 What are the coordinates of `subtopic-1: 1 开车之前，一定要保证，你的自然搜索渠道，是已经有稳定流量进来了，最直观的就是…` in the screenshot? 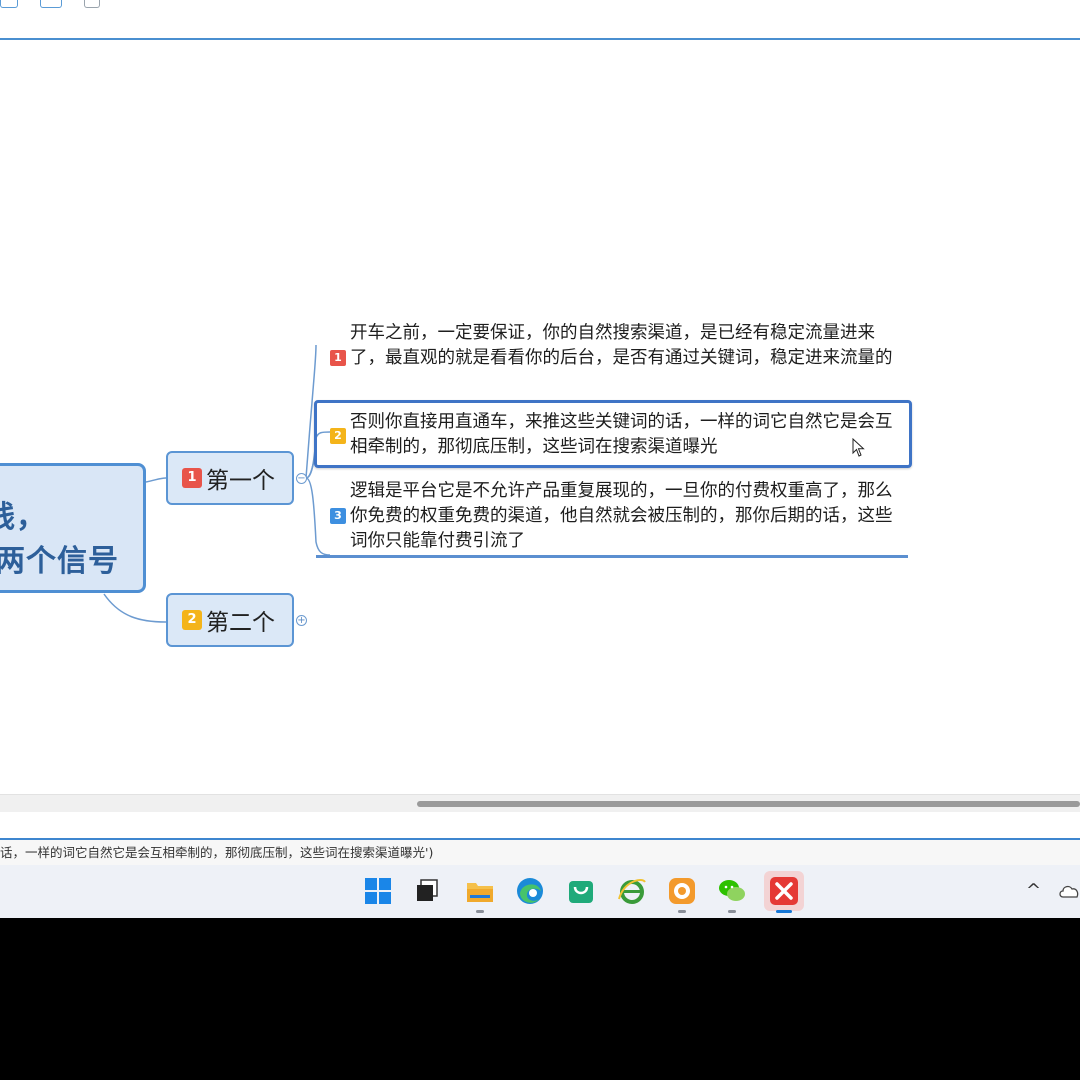 It's located at (617, 358).